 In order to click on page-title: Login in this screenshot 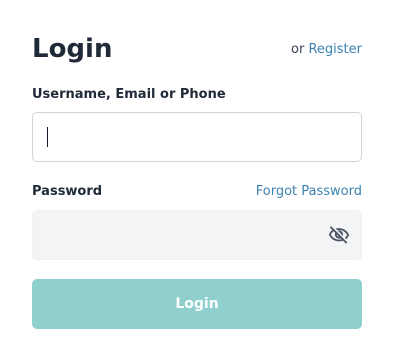, I will do `click(72, 49)`.